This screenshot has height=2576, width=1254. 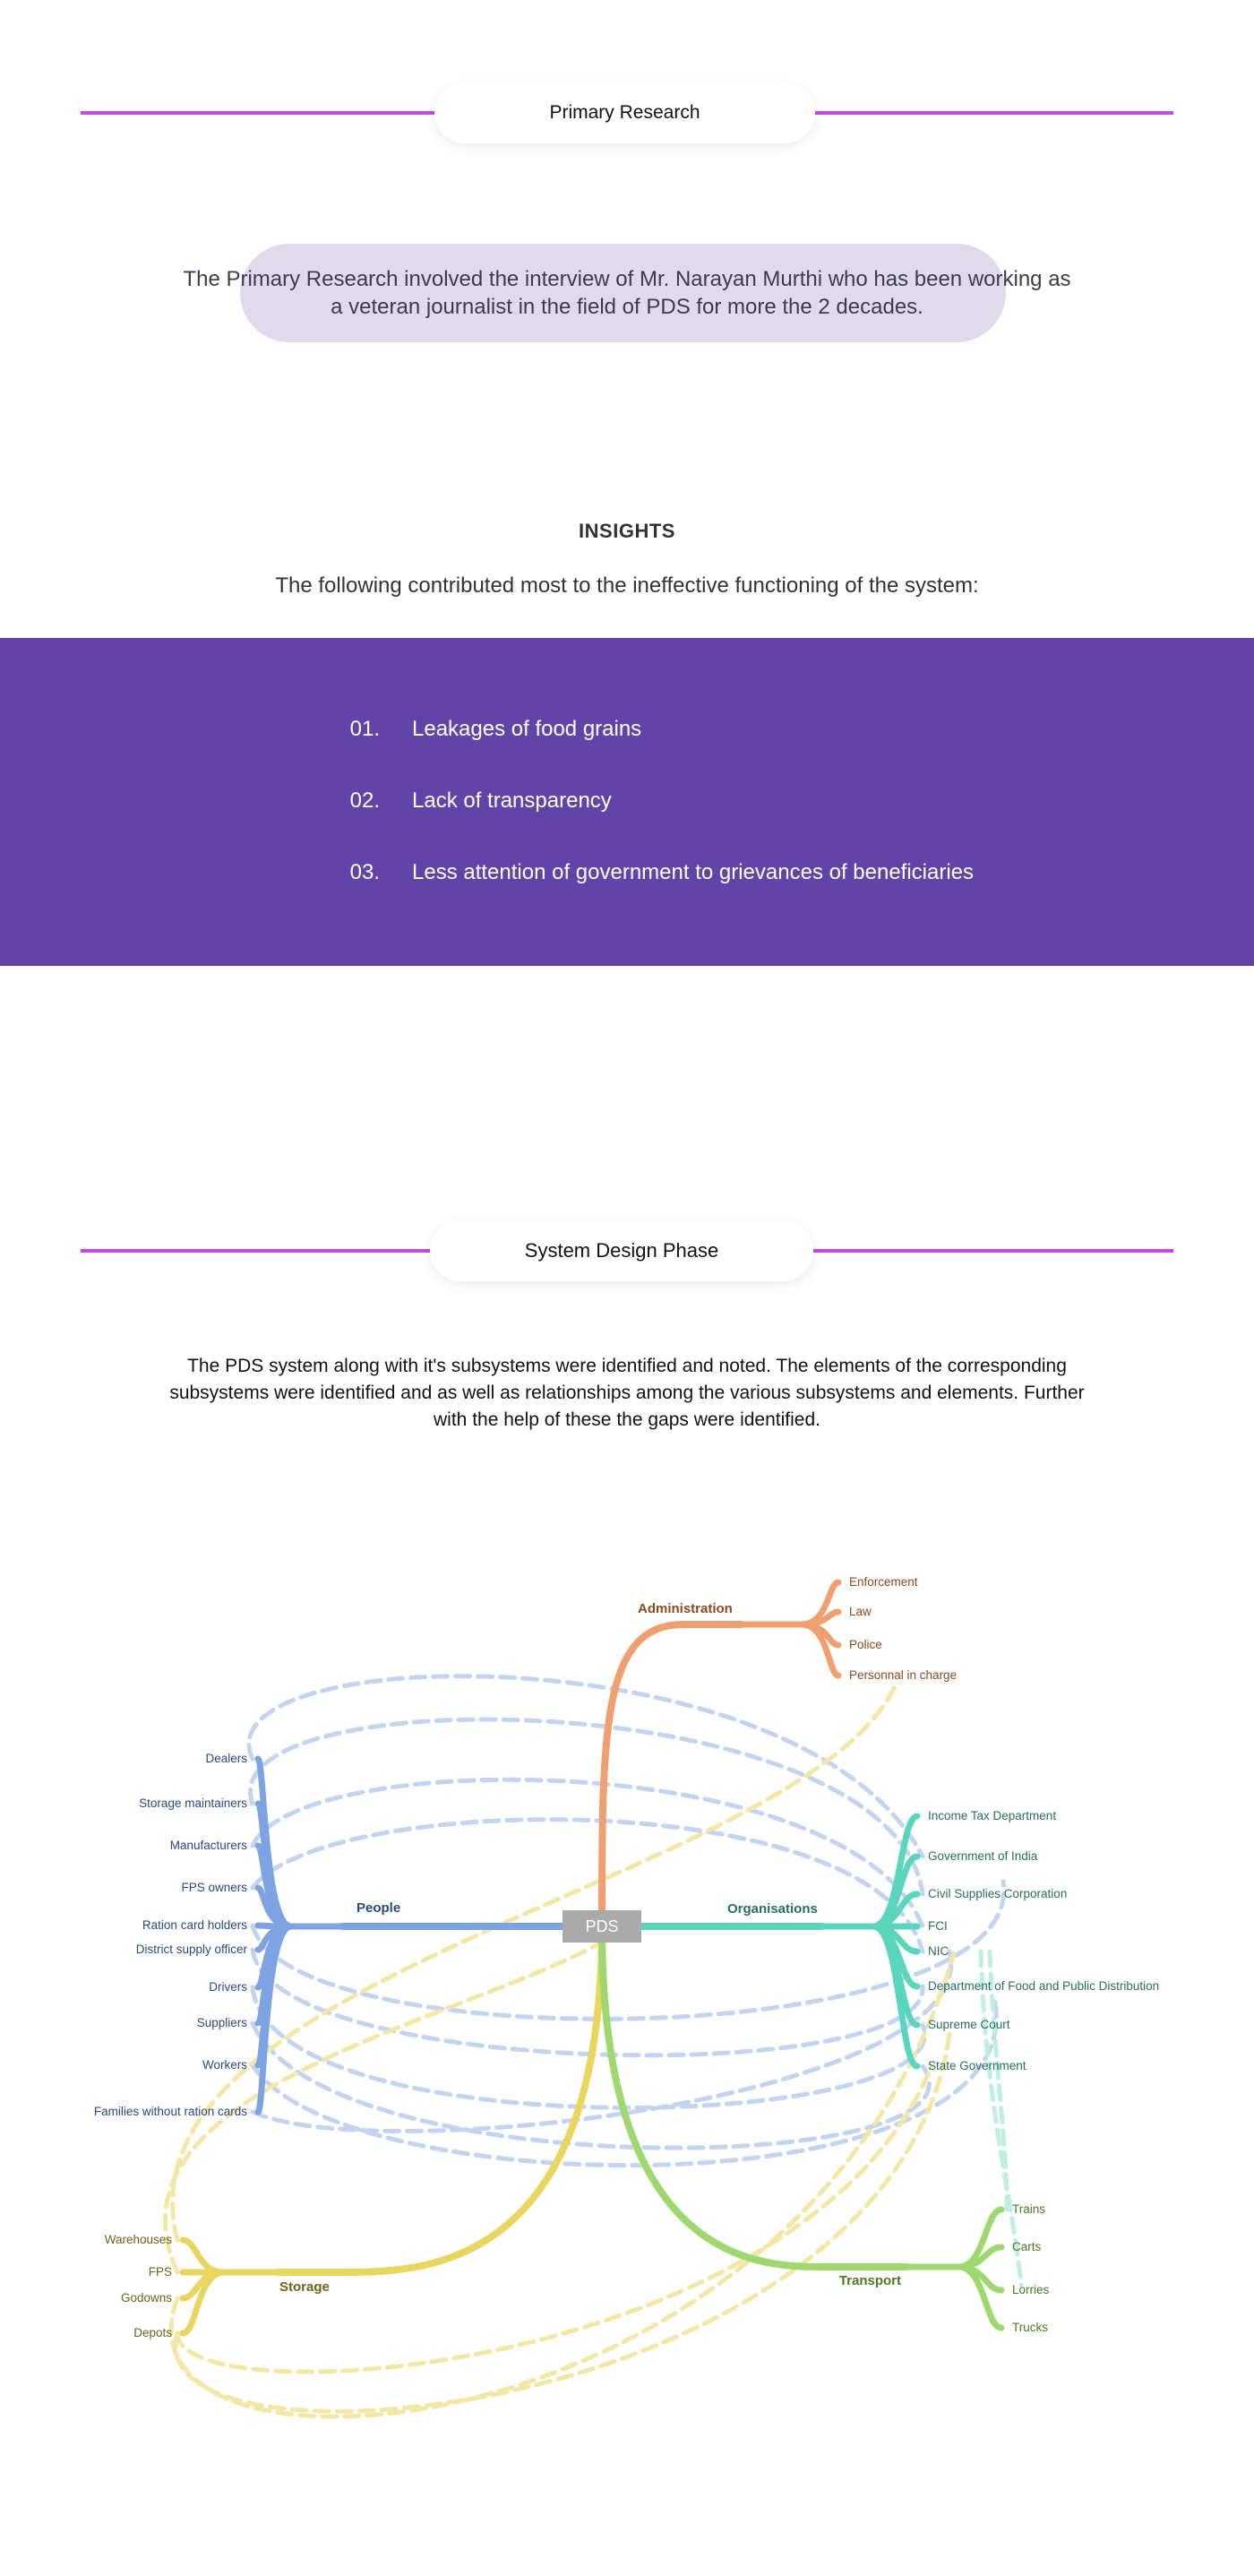 What do you see at coordinates (860, 1611) in the screenshot?
I see `leaf-law: Law` at bounding box center [860, 1611].